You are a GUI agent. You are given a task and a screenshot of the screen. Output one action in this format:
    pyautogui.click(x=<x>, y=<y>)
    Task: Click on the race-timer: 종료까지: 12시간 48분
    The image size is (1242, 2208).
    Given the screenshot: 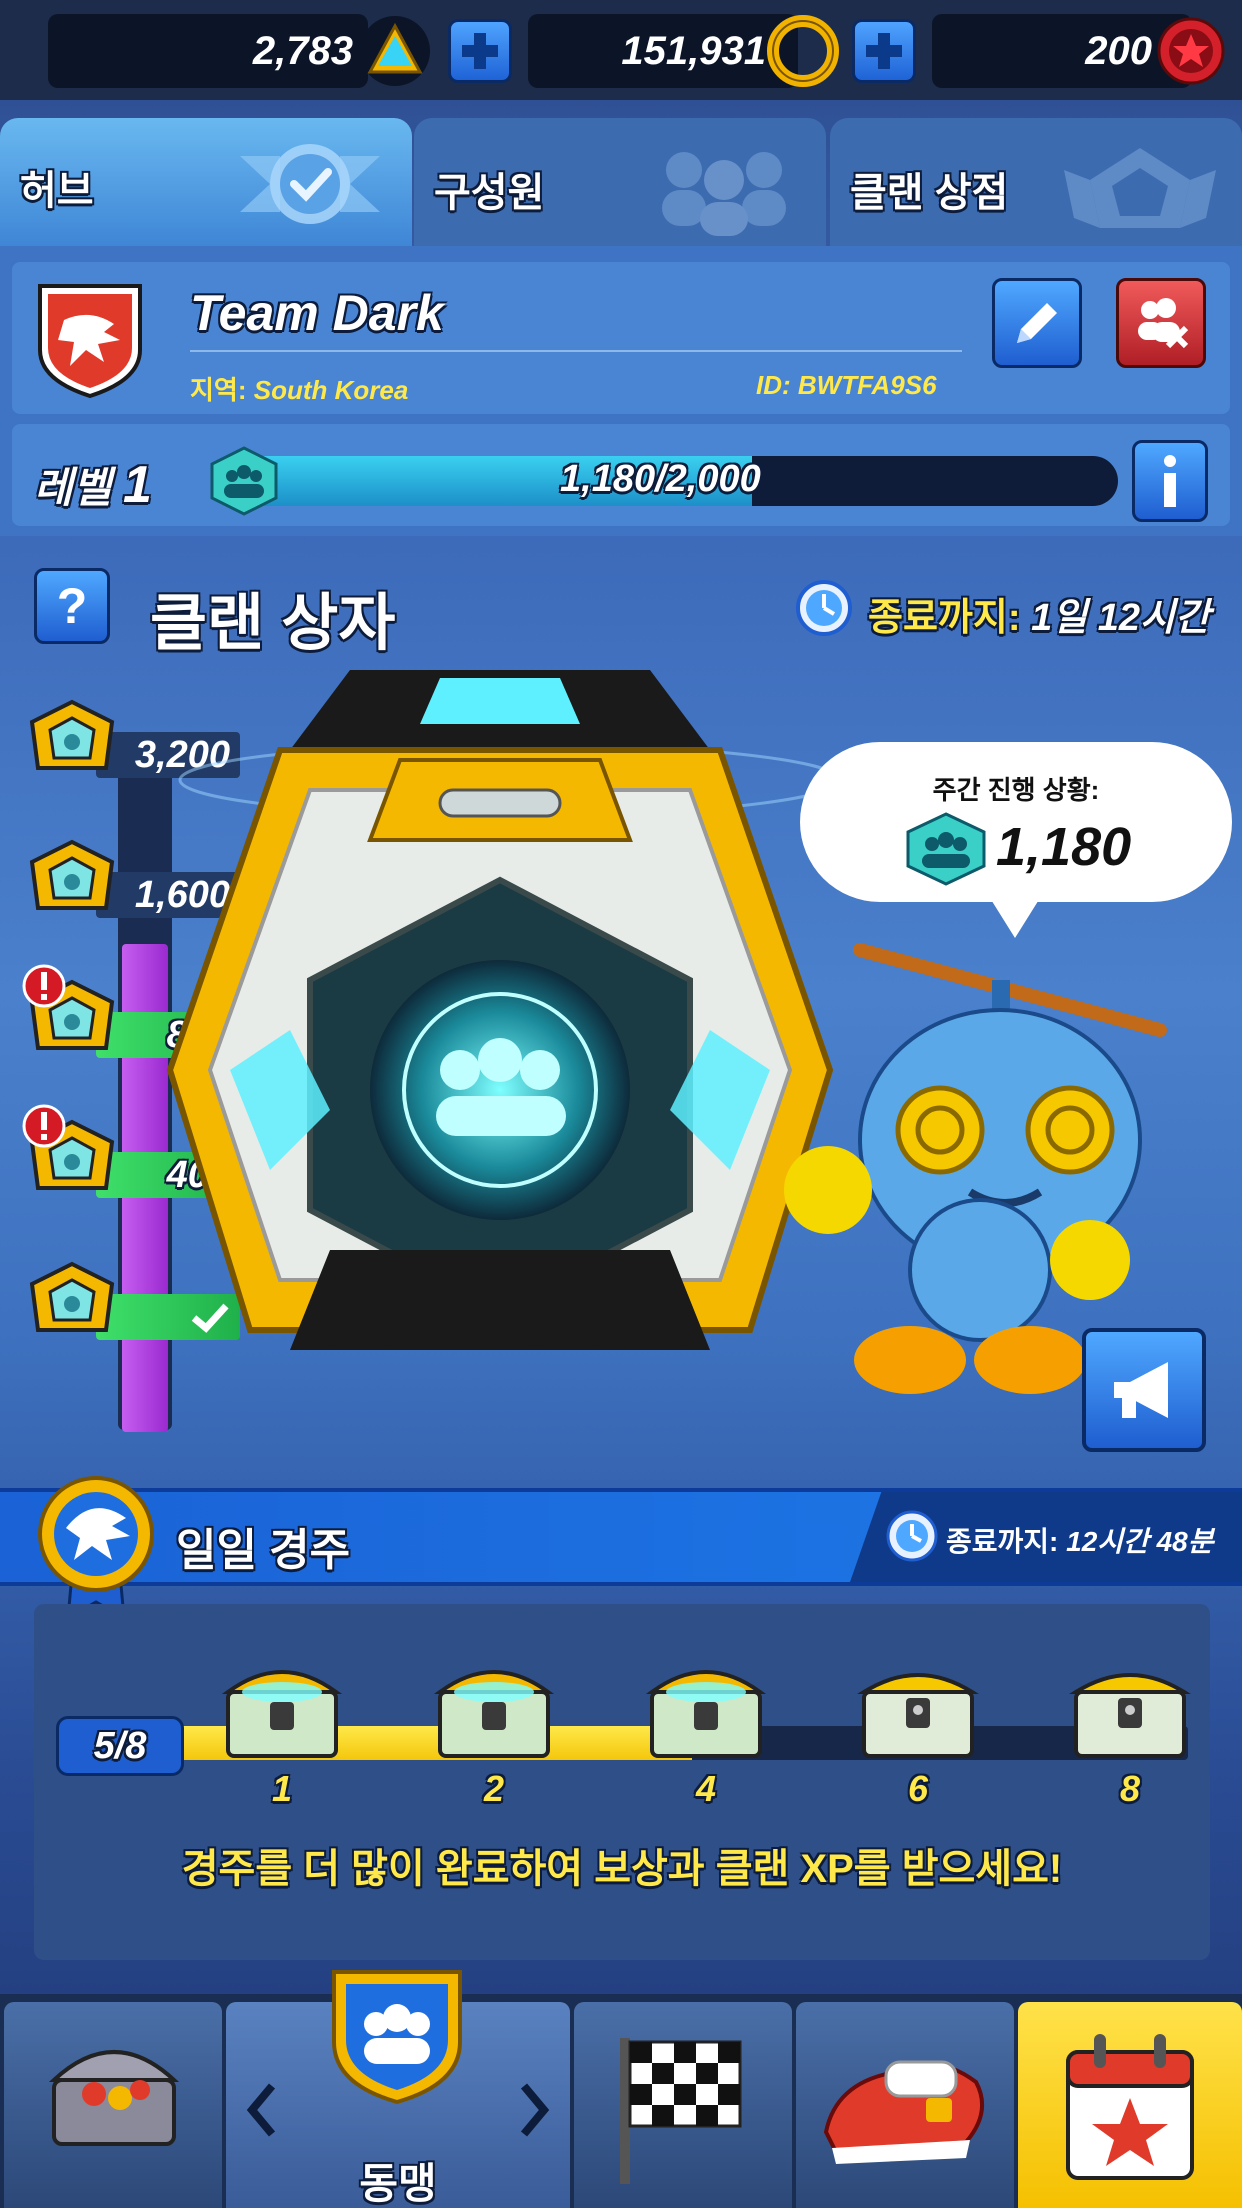 What is the action you would take?
    pyautogui.click(x=1080, y=1540)
    